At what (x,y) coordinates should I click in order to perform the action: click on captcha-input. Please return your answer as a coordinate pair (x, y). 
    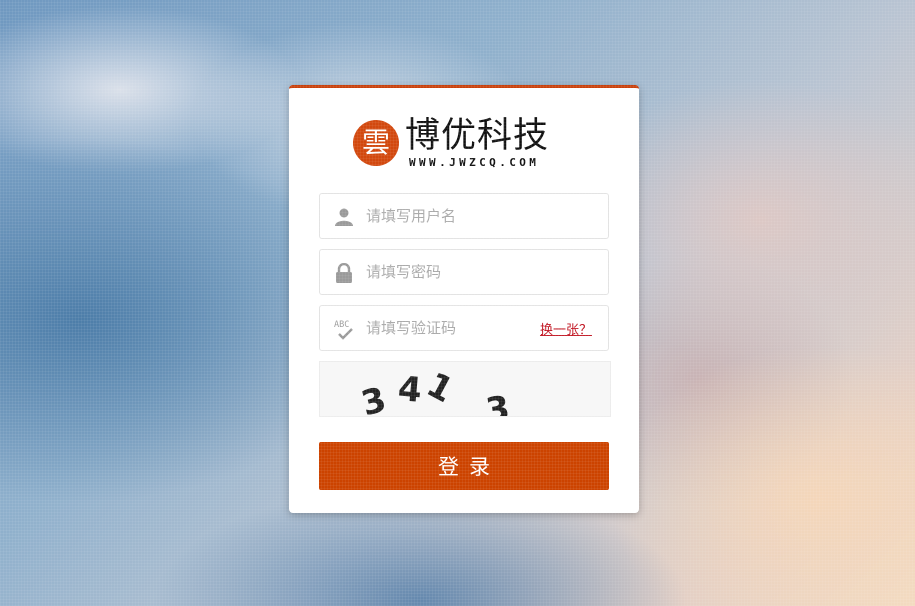
    Looking at the image, I should click on (446, 328).